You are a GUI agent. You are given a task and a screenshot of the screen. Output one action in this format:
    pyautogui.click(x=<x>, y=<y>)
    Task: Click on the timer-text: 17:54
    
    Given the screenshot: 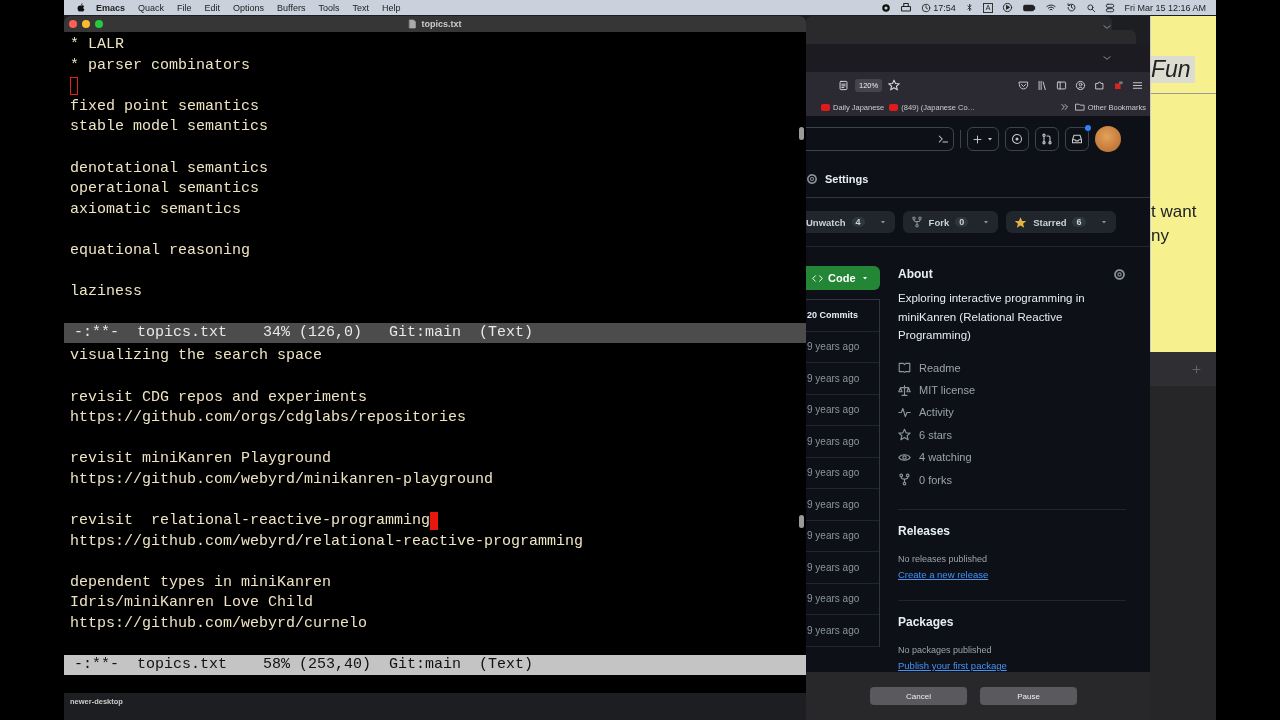 What is the action you would take?
    pyautogui.click(x=944, y=7)
    